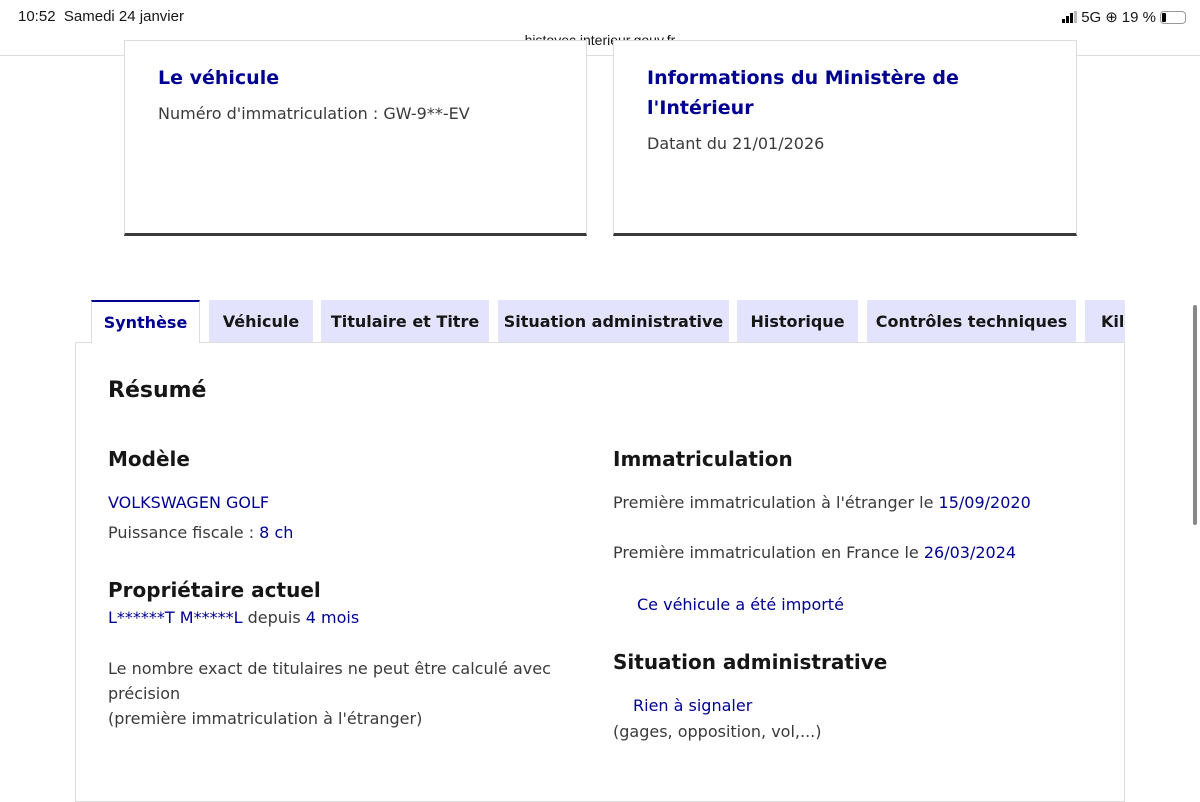 The height and width of the screenshot is (802, 1200). Describe the element at coordinates (803, 93) in the screenshot. I see `ministry-card-title: Informations du Ministère de l'Intérieur` at that location.